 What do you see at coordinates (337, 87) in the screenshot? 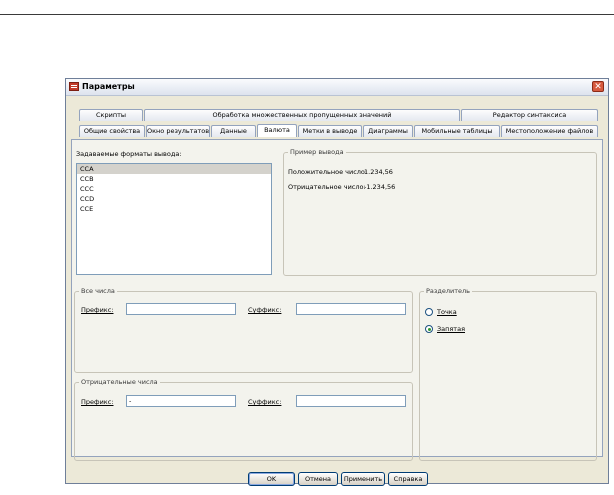
I see `title-bar: Параметры ✕` at bounding box center [337, 87].